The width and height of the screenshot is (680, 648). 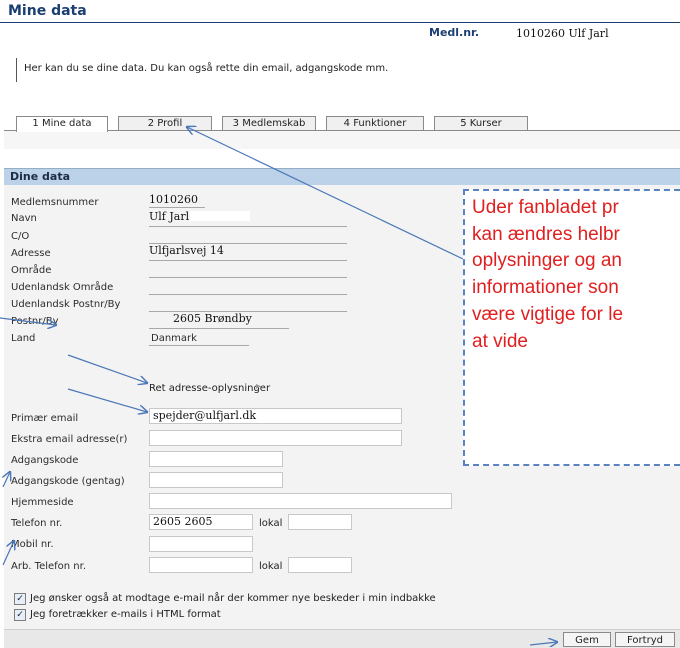 I want to click on chevron-right-icon: ▸, so click(x=258, y=386).